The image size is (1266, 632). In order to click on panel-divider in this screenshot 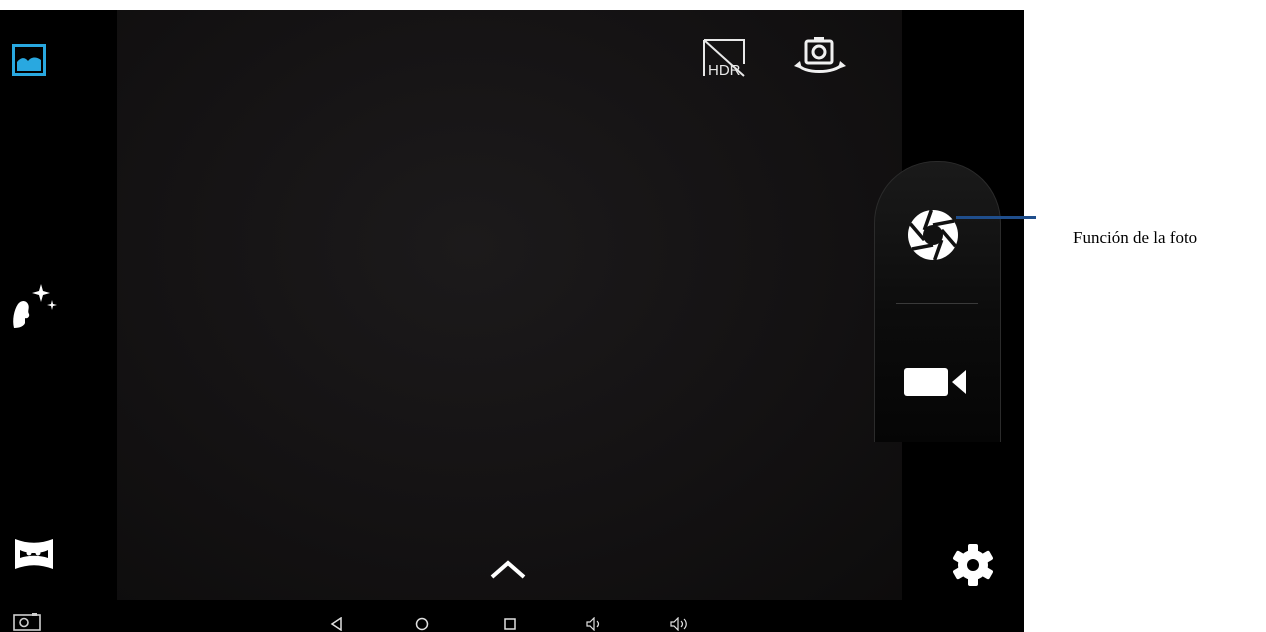, I will do `click(937, 303)`.